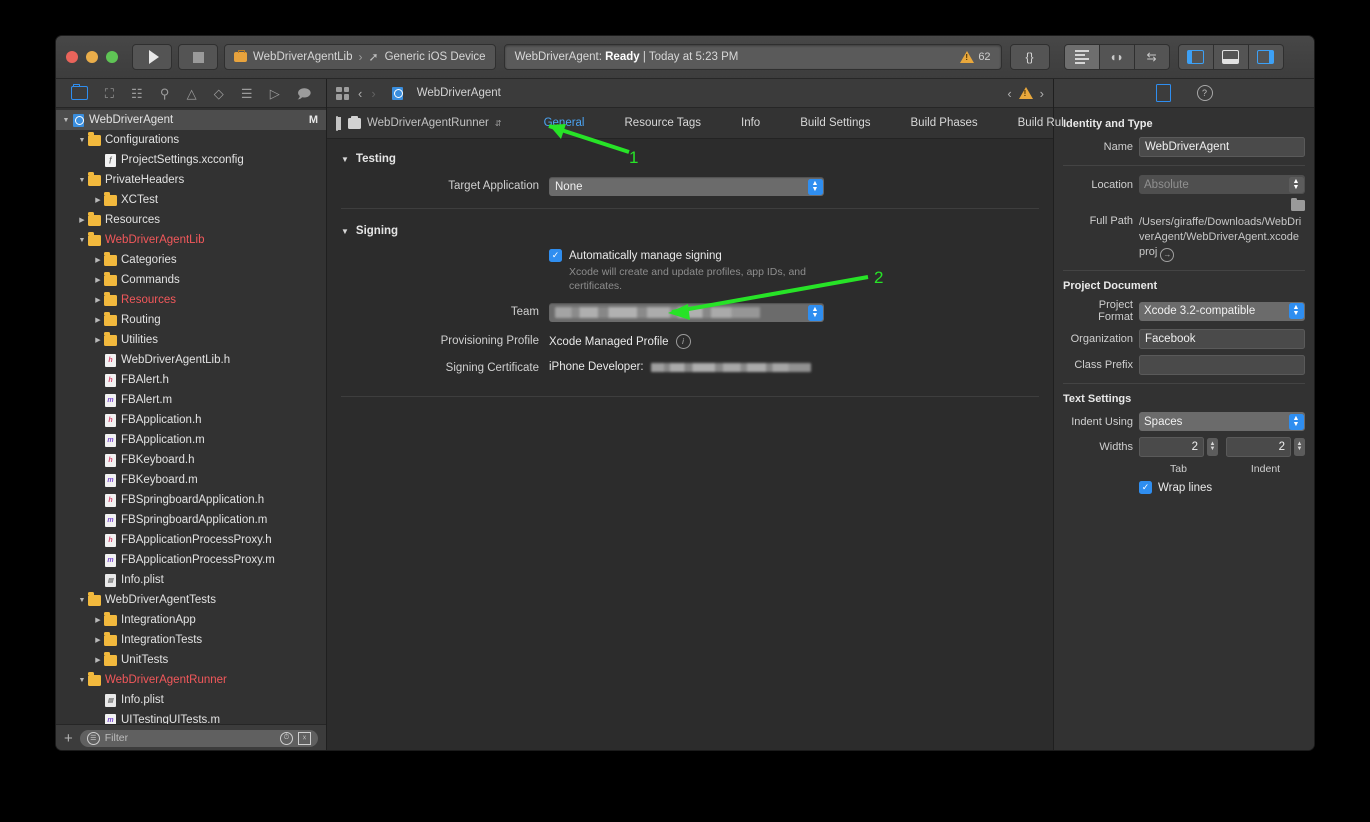 The height and width of the screenshot is (822, 1370). I want to click on navigator-toggle-button, so click(1195, 57).